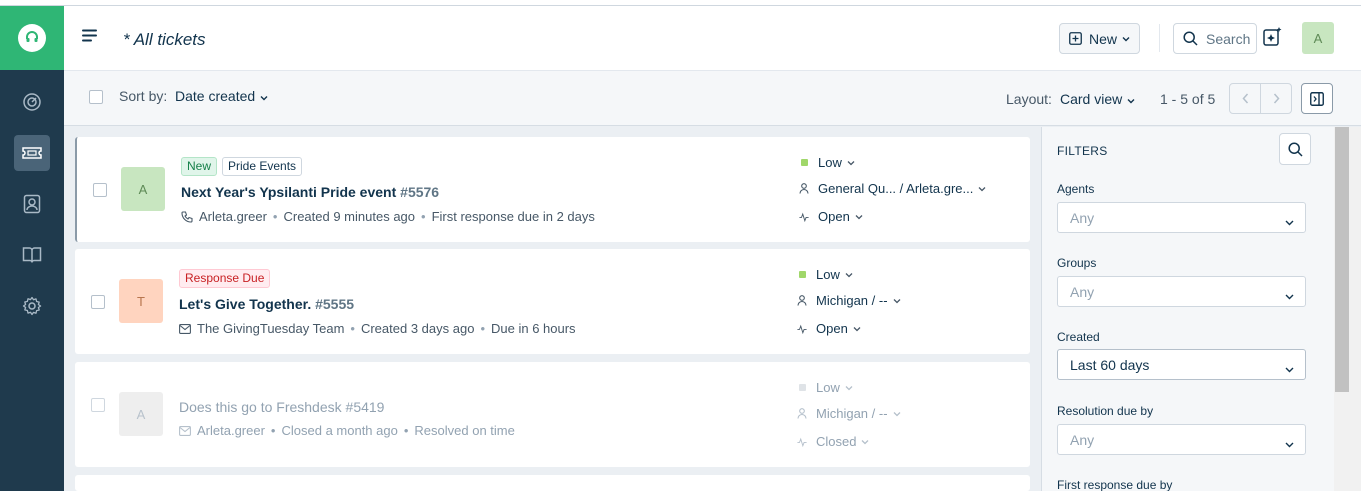  Describe the element at coordinates (552, 483) in the screenshot. I see `ticket-card` at that location.